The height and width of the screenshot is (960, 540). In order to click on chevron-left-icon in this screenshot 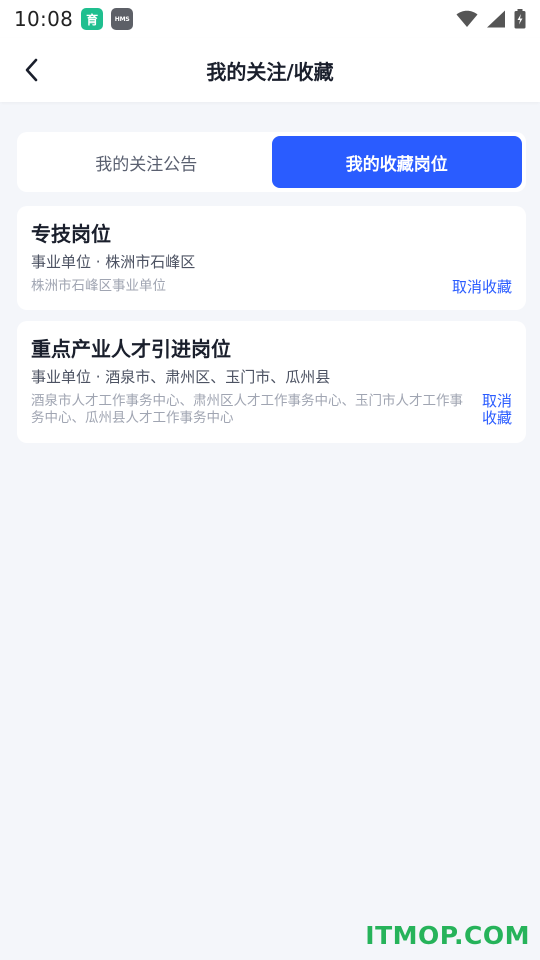, I will do `click(31, 70)`.